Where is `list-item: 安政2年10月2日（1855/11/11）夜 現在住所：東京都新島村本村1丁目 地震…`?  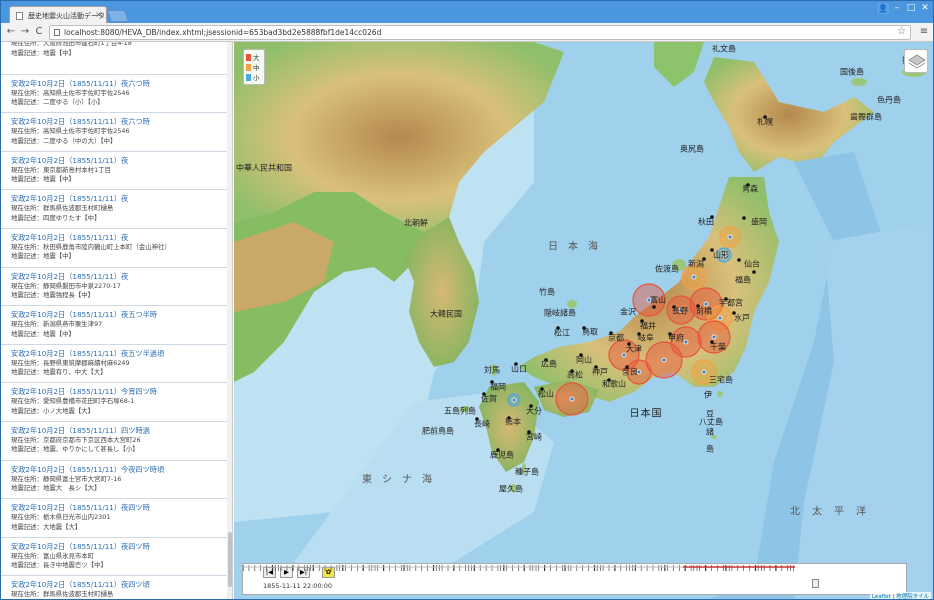 list-item: 安政2年10月2日（1855/11/11）夜 現在住所：東京都新島村本村1丁目 地震… is located at coordinates (114, 171).